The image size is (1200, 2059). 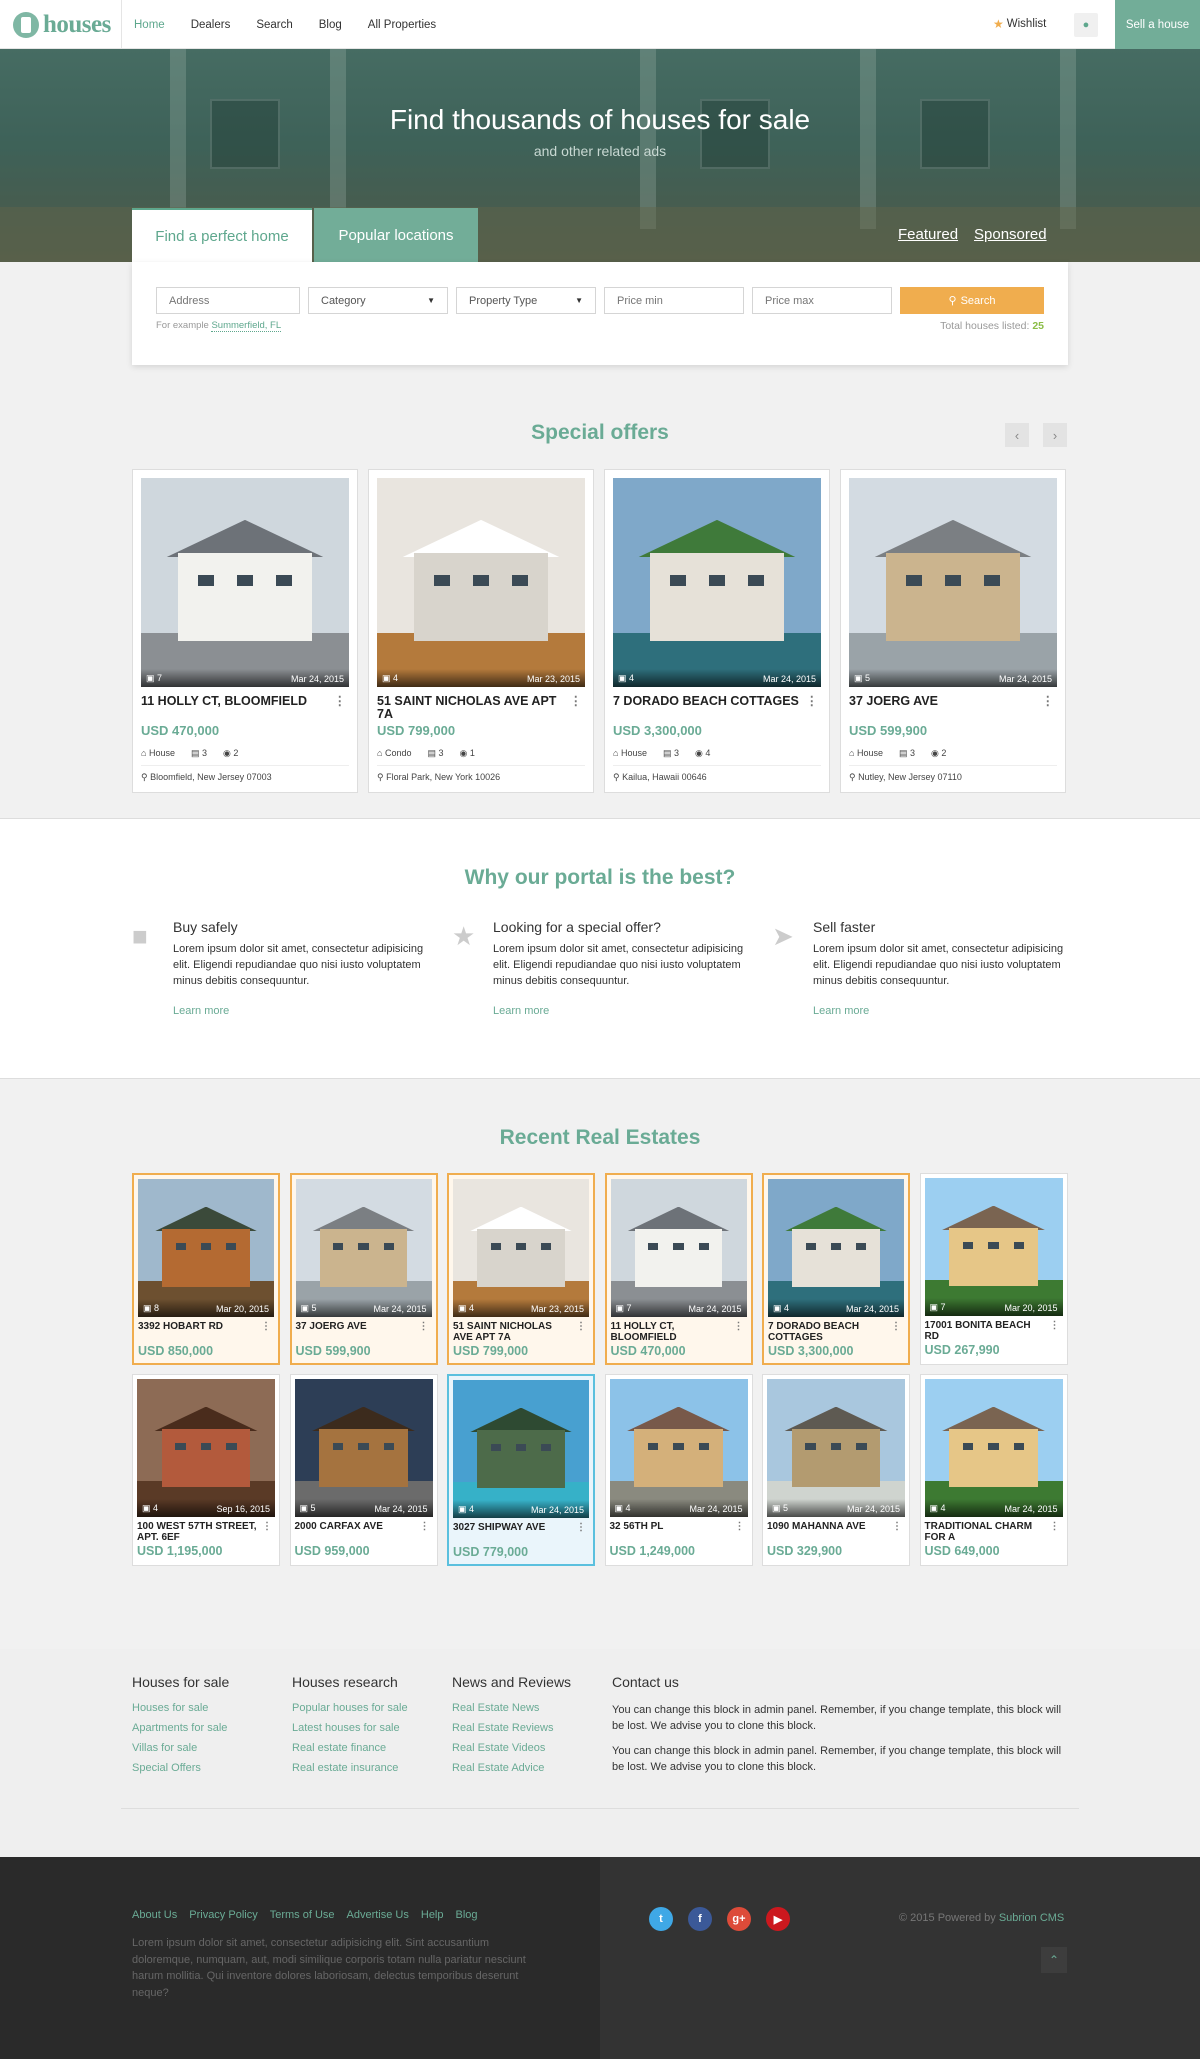 I want to click on listing-photo: ▣ 8 Mar 20, 2015, so click(x=206, y=1248).